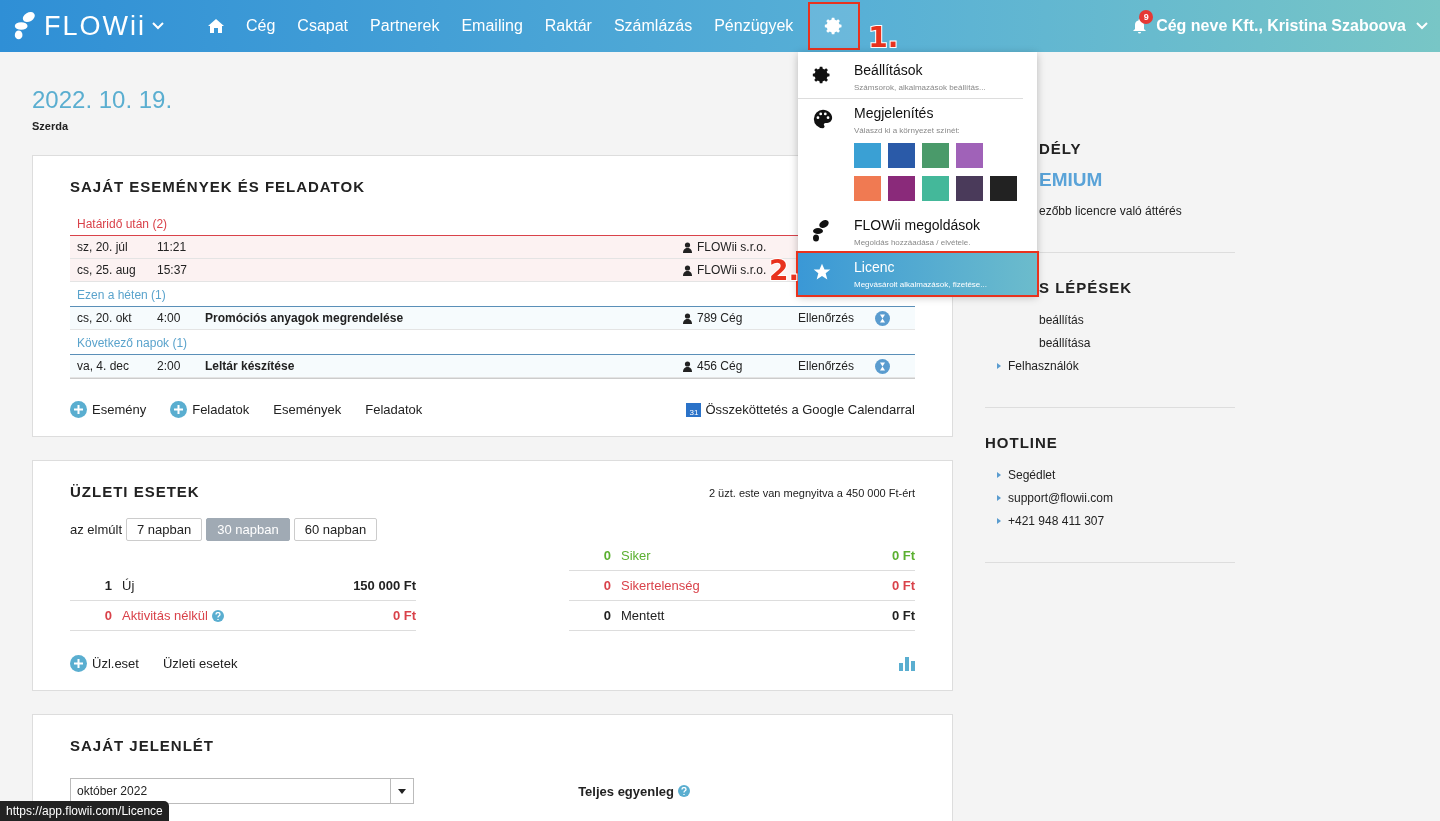 The height and width of the screenshot is (821, 1440). What do you see at coordinates (394, 409) in the screenshot?
I see `nav-link: Feladatok` at bounding box center [394, 409].